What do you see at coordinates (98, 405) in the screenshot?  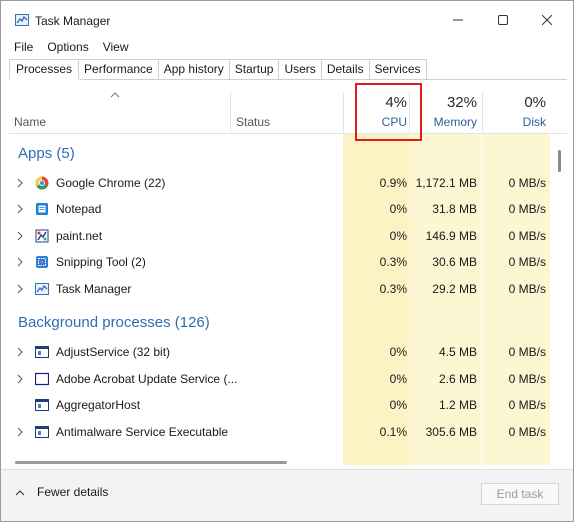 I see `process-name: AggregatorHost` at bounding box center [98, 405].